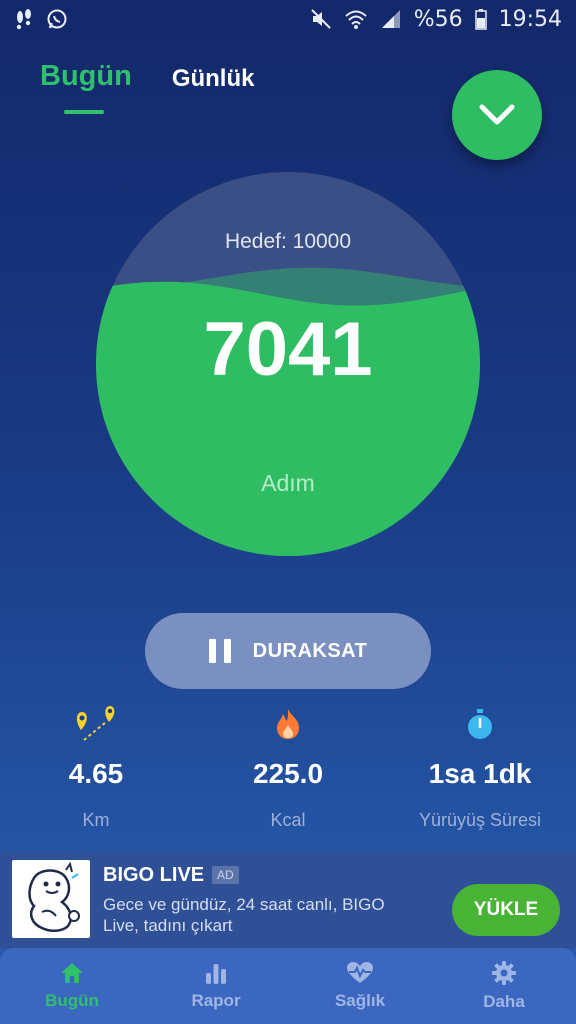 The height and width of the screenshot is (1024, 576). Describe the element at coordinates (480, 773) in the screenshot. I see `stat-walk-time-value: 1sa 1dk` at that location.